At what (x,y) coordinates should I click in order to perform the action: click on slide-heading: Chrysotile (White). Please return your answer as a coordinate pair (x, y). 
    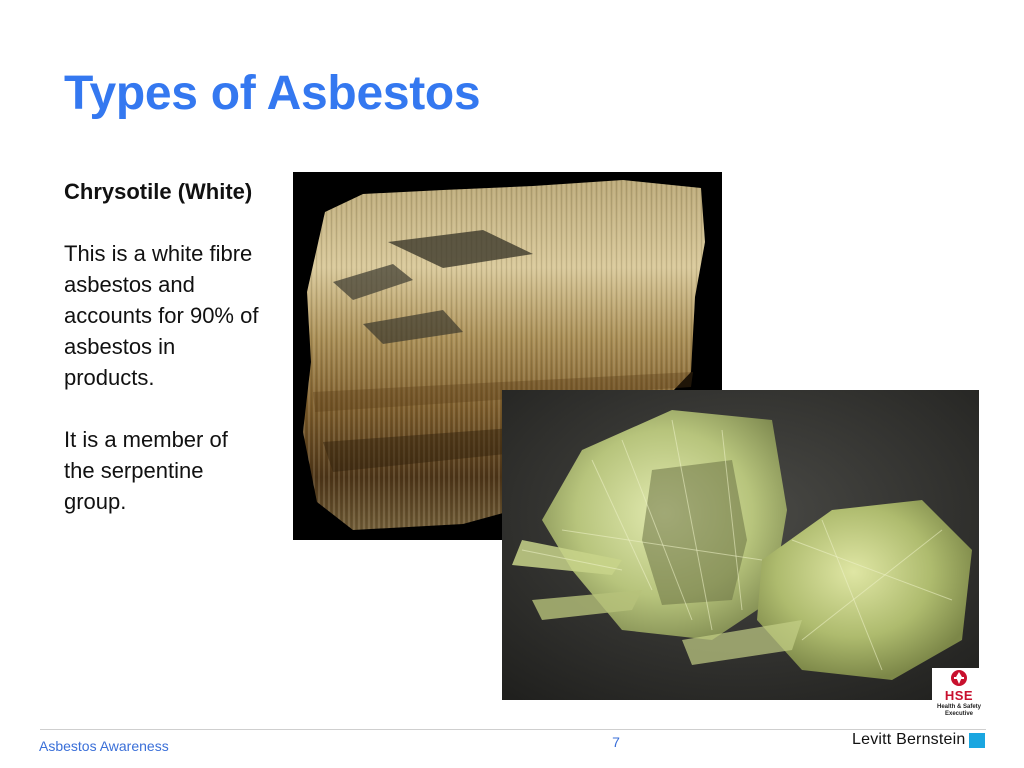
    Looking at the image, I should click on (158, 191).